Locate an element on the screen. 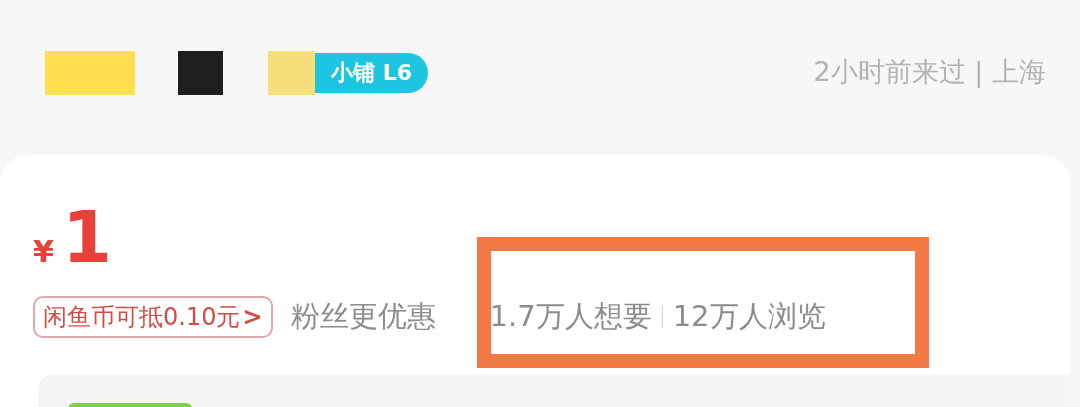 The image size is (1080, 407). stat-text: 1.7万人想要 is located at coordinates (570, 316).